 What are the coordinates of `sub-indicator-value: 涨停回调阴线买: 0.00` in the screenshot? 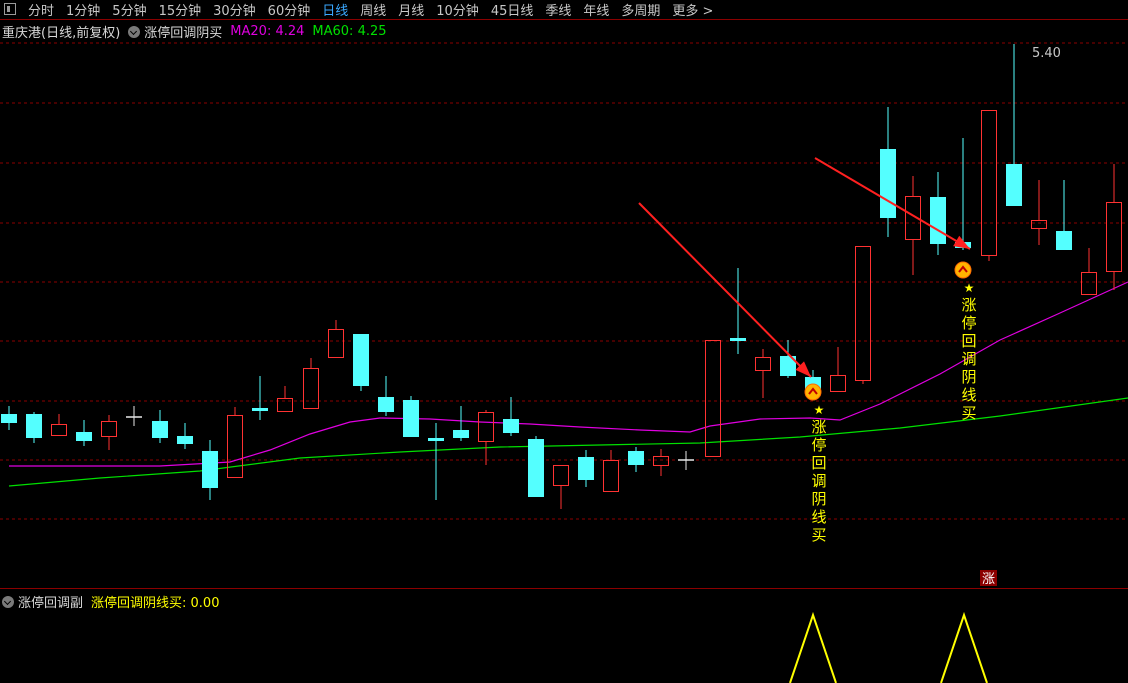 It's located at (155, 603).